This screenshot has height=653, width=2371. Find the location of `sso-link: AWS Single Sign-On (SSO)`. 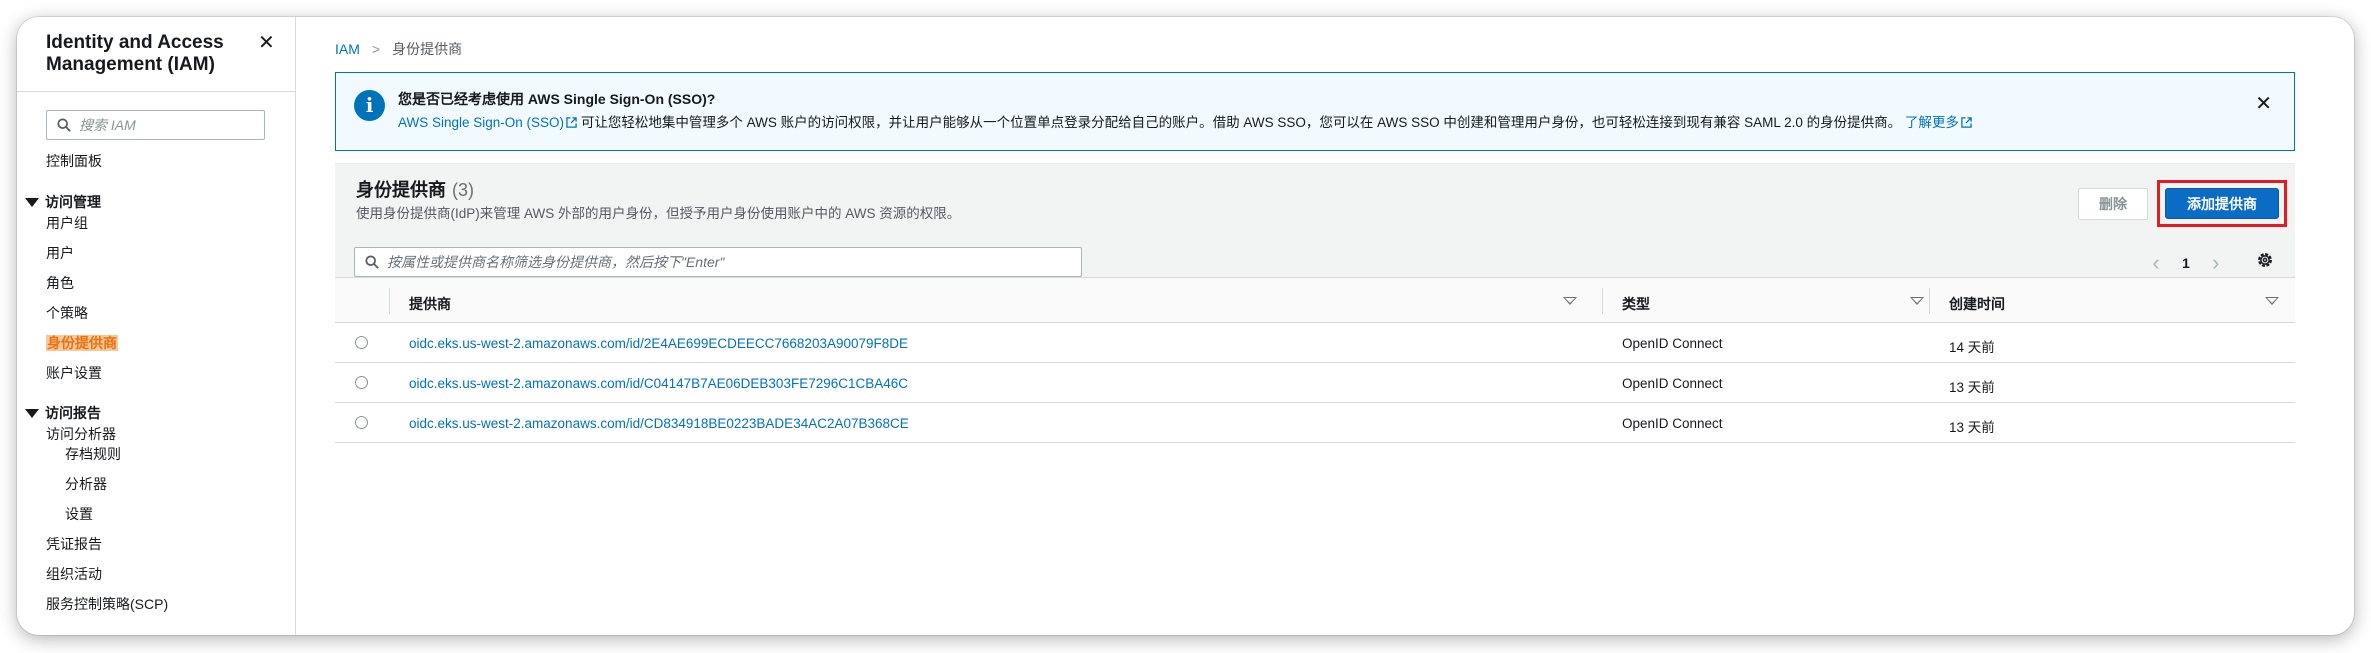

sso-link: AWS Single Sign-On (SSO) is located at coordinates (487, 122).